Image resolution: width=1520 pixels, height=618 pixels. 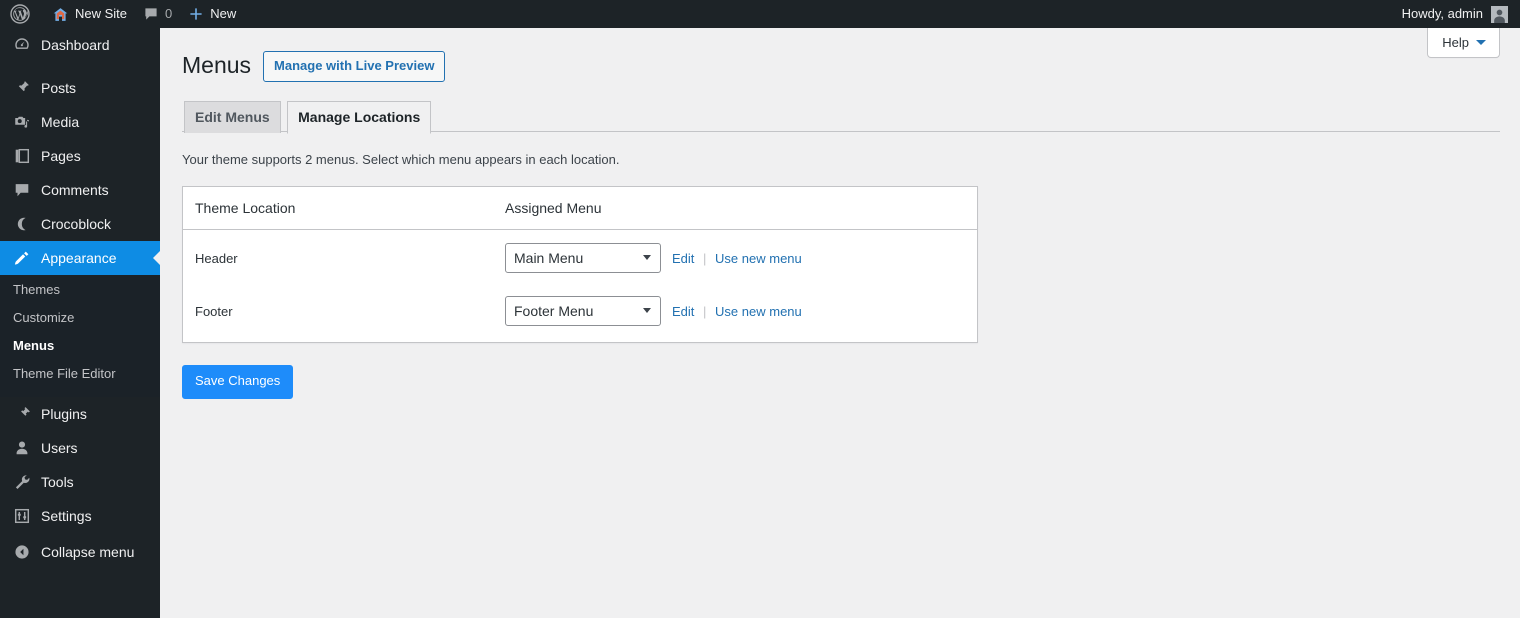 What do you see at coordinates (841, 66) in the screenshot?
I see `page-title-row: Menus Manage with Live Preview` at bounding box center [841, 66].